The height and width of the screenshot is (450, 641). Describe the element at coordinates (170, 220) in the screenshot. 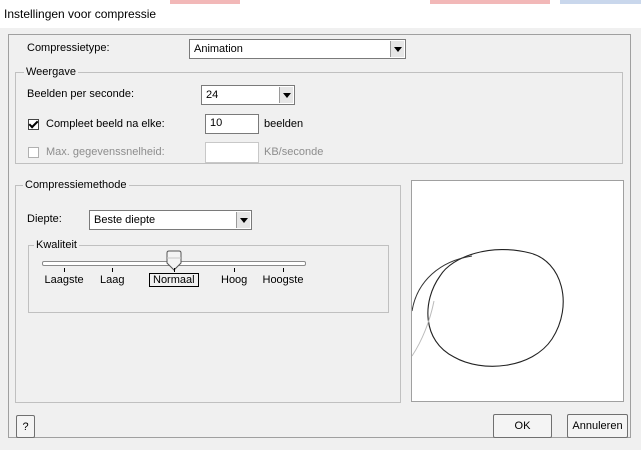

I see `depth-select: Beste diepte` at that location.